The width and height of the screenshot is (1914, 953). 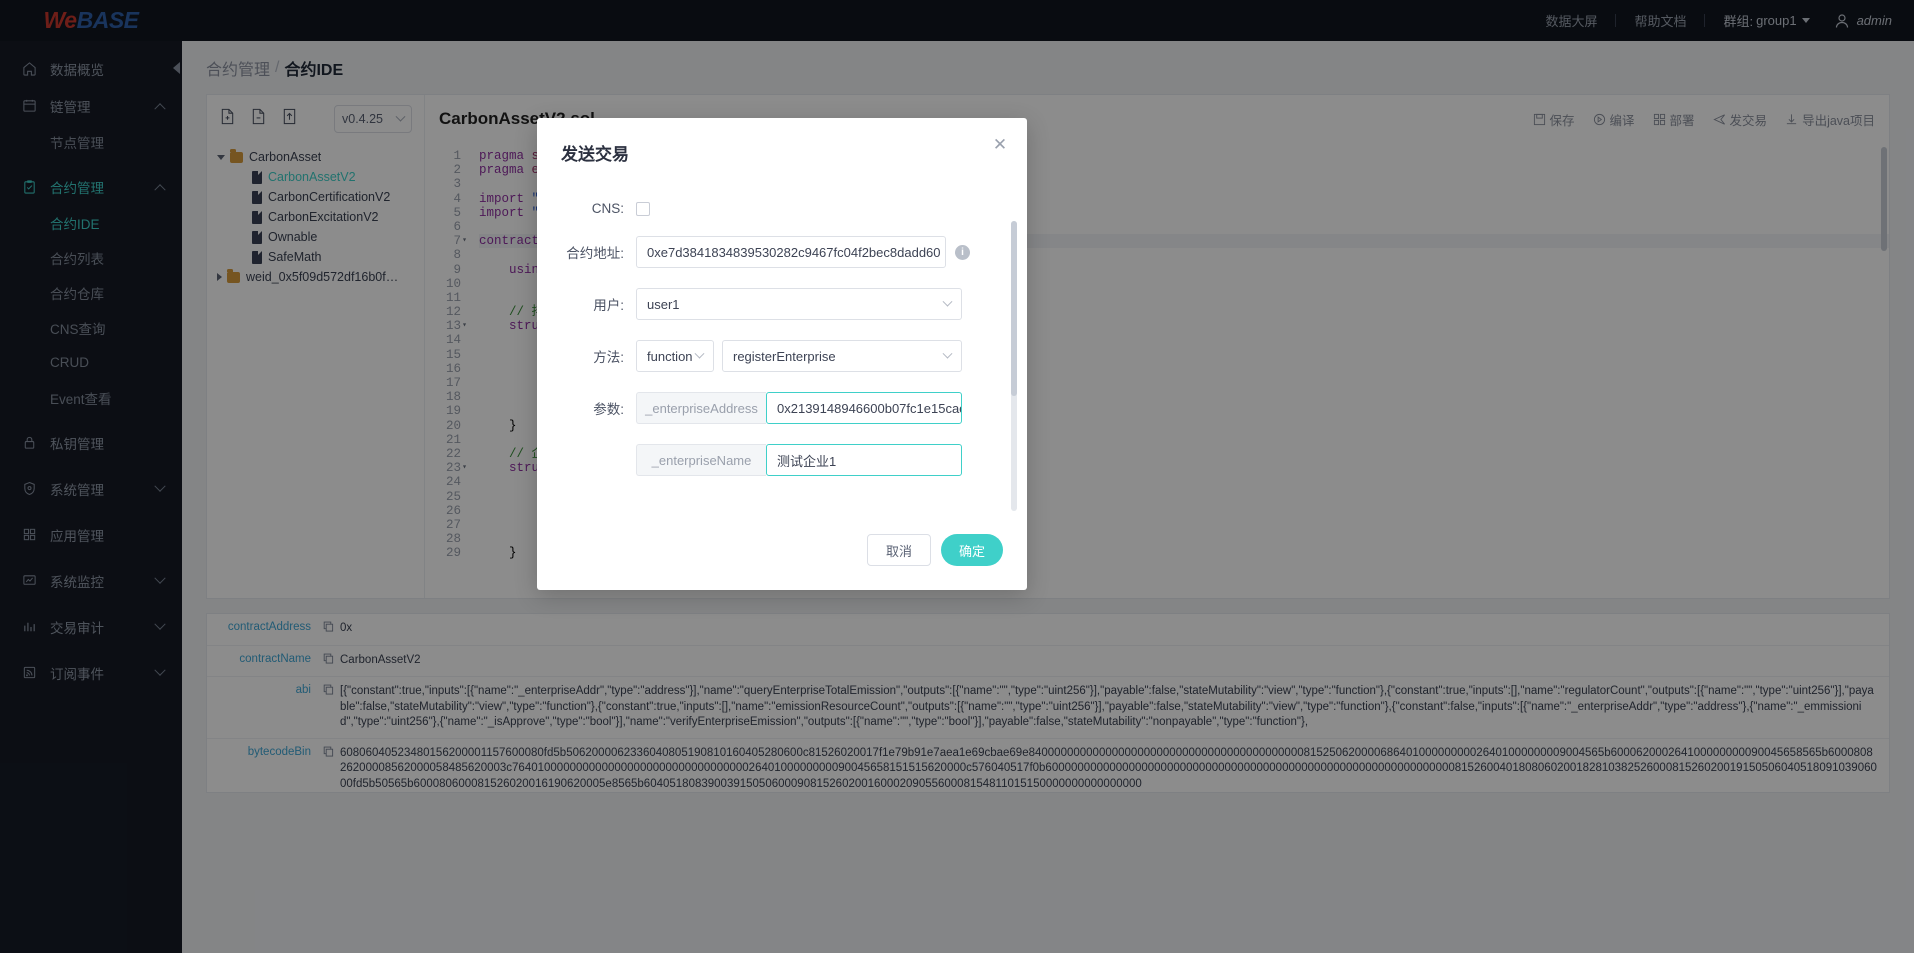 What do you see at coordinates (670, 356) in the screenshot?
I see `method-type-value: function` at bounding box center [670, 356].